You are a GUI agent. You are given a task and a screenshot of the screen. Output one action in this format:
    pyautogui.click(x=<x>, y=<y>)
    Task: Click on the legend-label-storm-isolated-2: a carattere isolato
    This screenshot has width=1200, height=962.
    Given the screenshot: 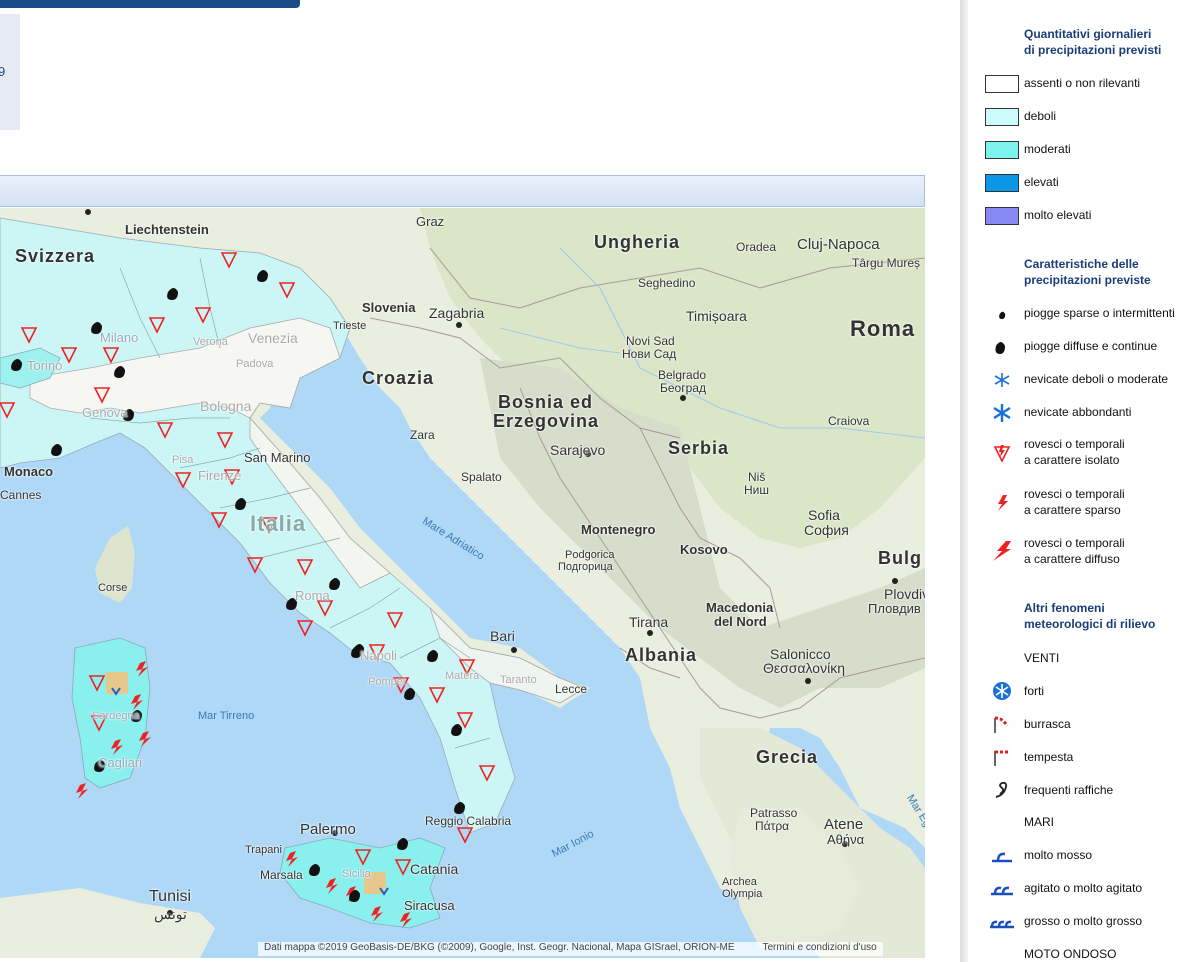 What is the action you would take?
    pyautogui.click(x=1072, y=460)
    